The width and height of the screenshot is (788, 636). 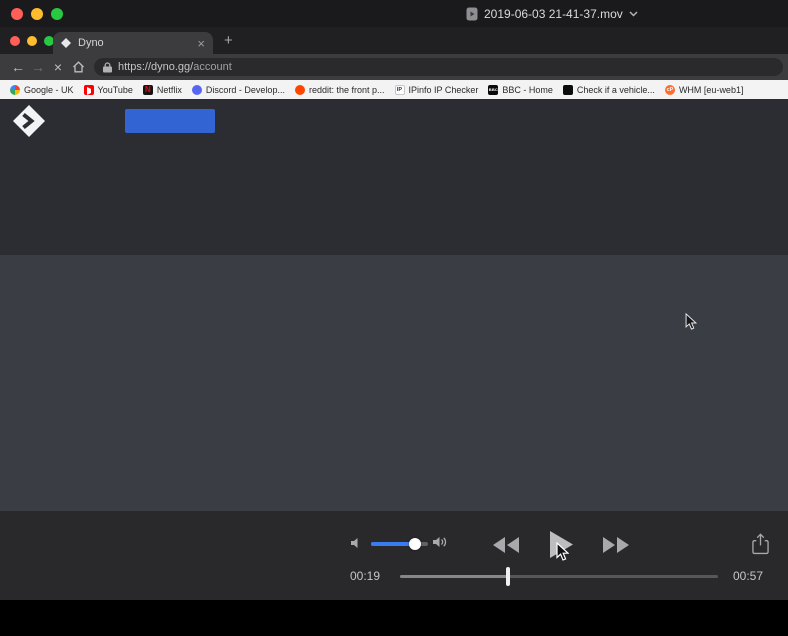 I want to click on bookmark-whm: WHM [eu-web1], so click(x=704, y=89).